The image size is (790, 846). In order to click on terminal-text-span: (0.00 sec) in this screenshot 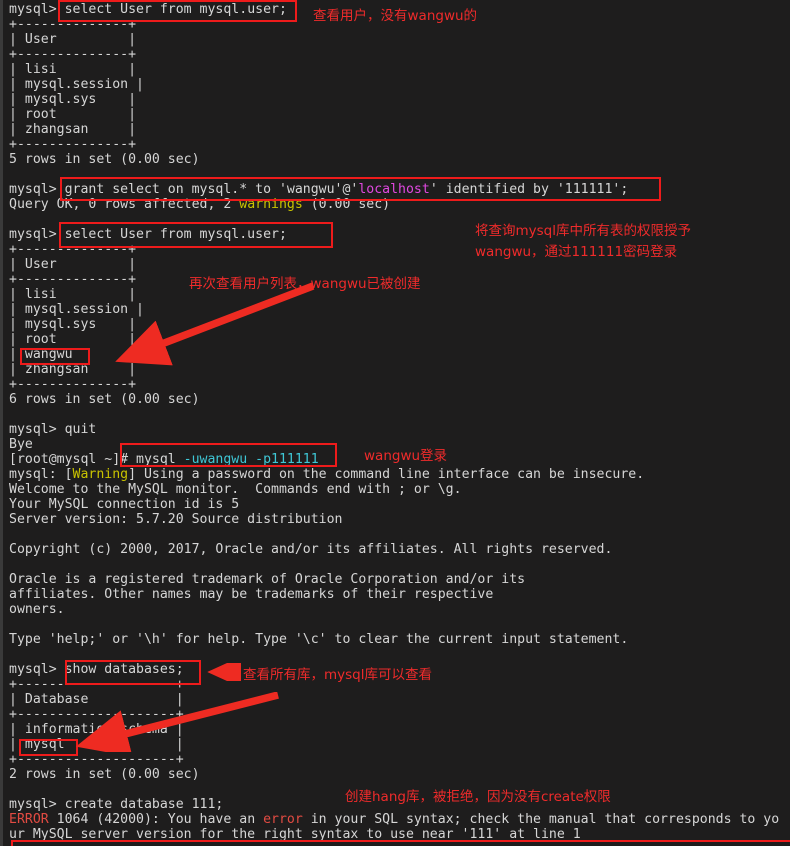, I will do `click(346, 204)`.